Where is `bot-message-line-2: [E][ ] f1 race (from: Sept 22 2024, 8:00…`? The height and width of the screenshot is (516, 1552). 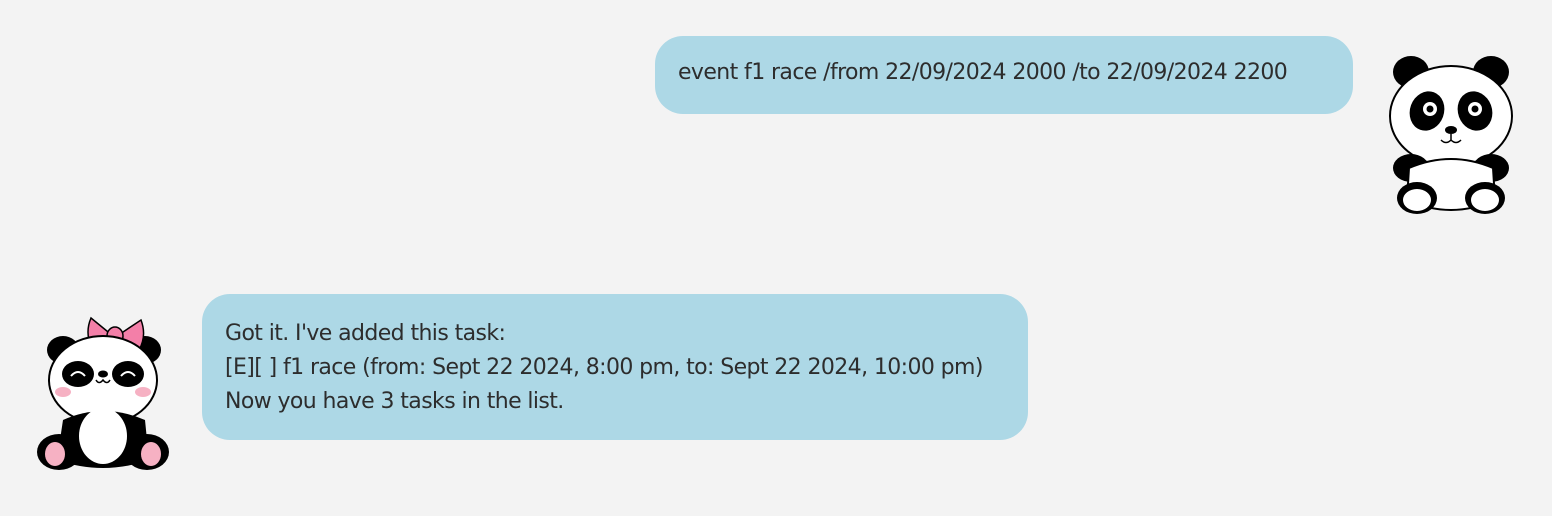 bot-message-line-2: [E][ ] f1 race (from: Sept 22 2024, 8:00… is located at coordinates (604, 367).